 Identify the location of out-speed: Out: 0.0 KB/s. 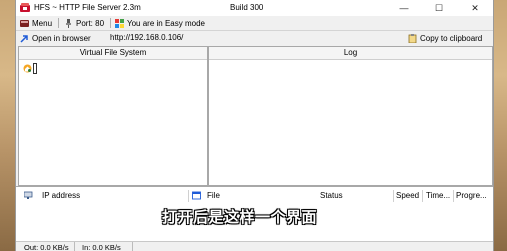
(46, 247).